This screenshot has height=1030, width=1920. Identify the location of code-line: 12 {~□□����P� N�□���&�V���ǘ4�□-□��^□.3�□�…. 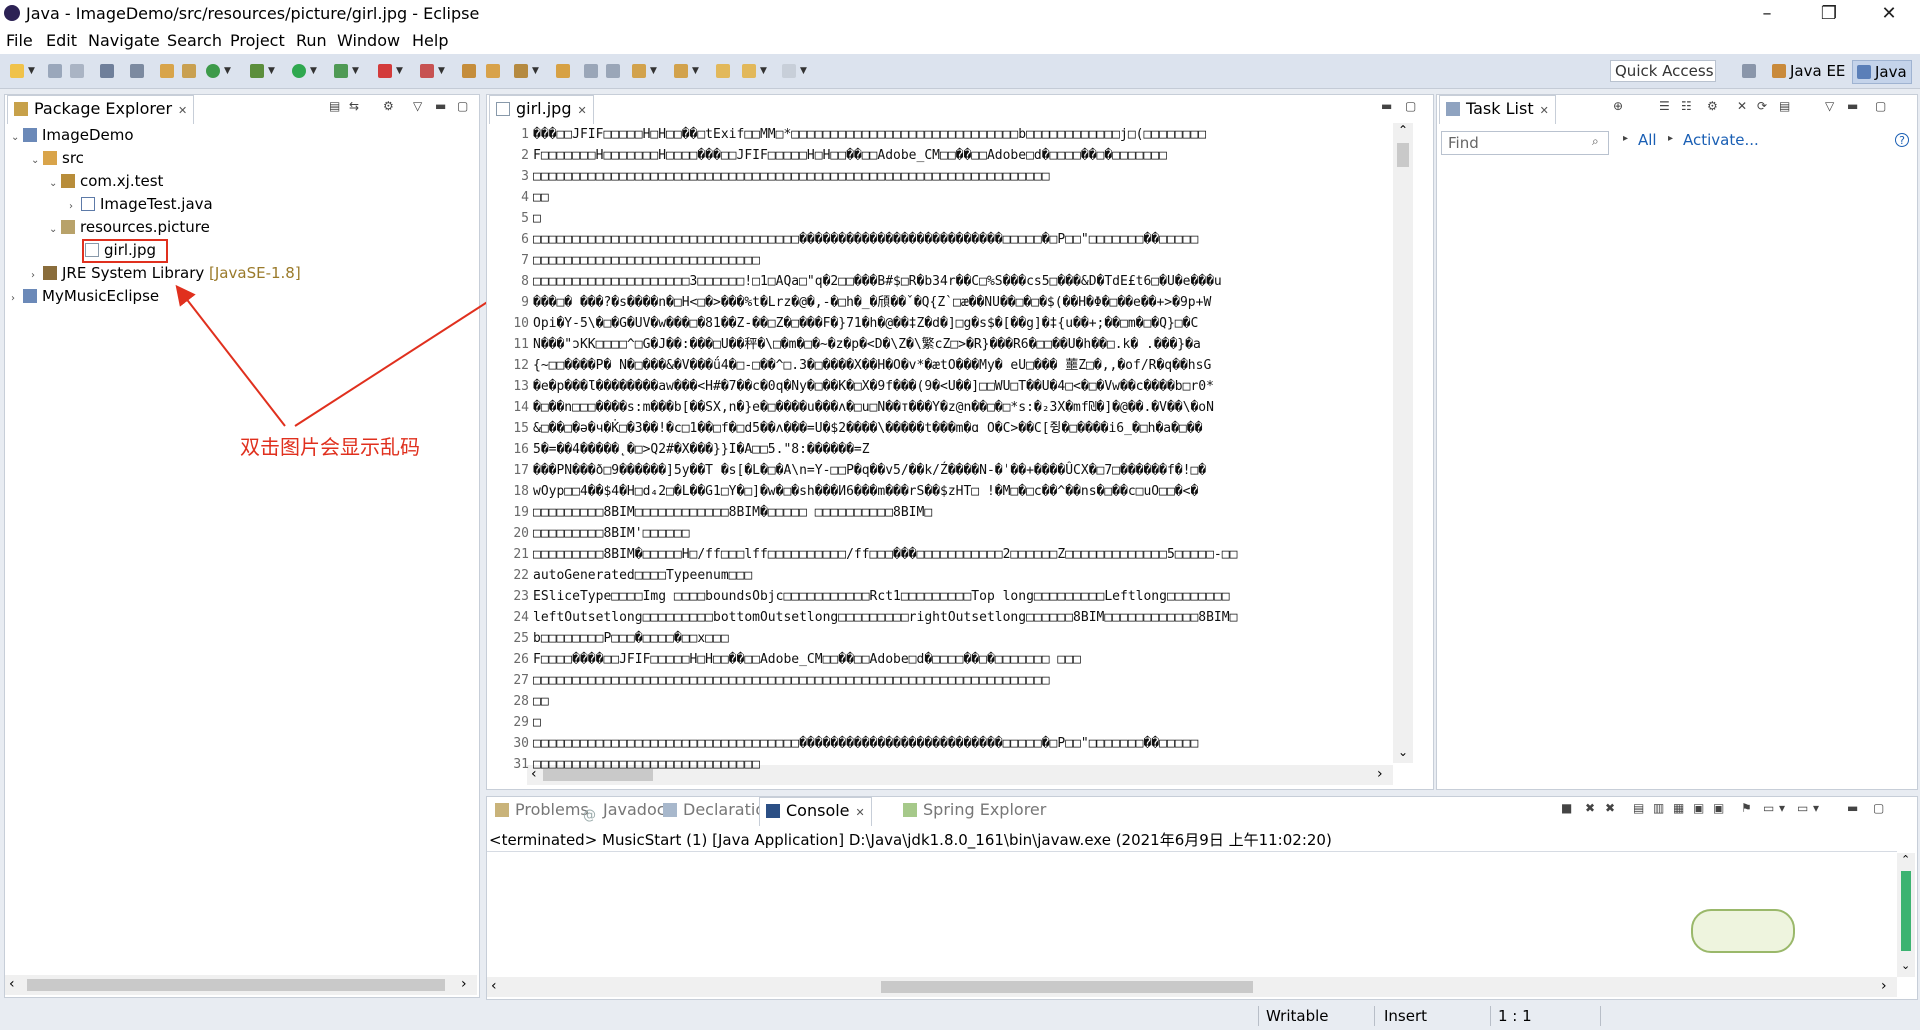
(850, 365).